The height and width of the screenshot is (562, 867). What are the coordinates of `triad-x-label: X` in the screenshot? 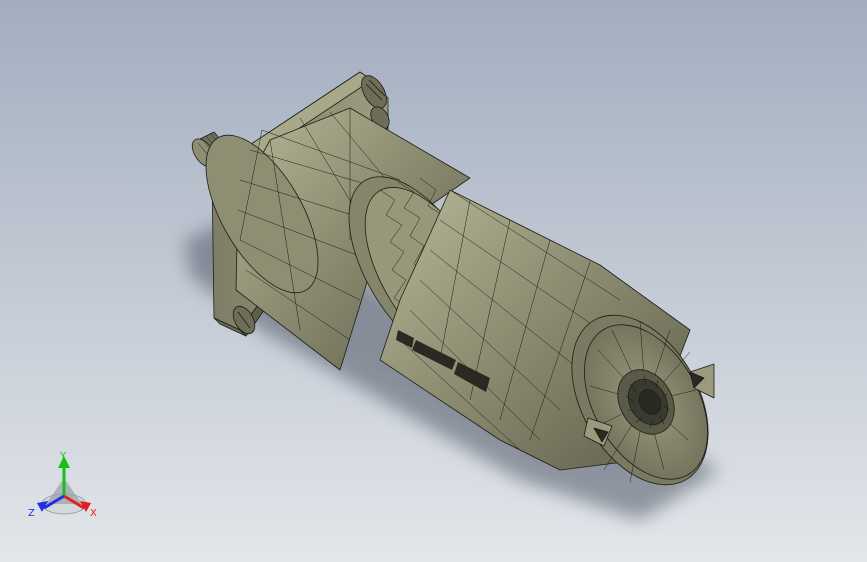 It's located at (93, 513).